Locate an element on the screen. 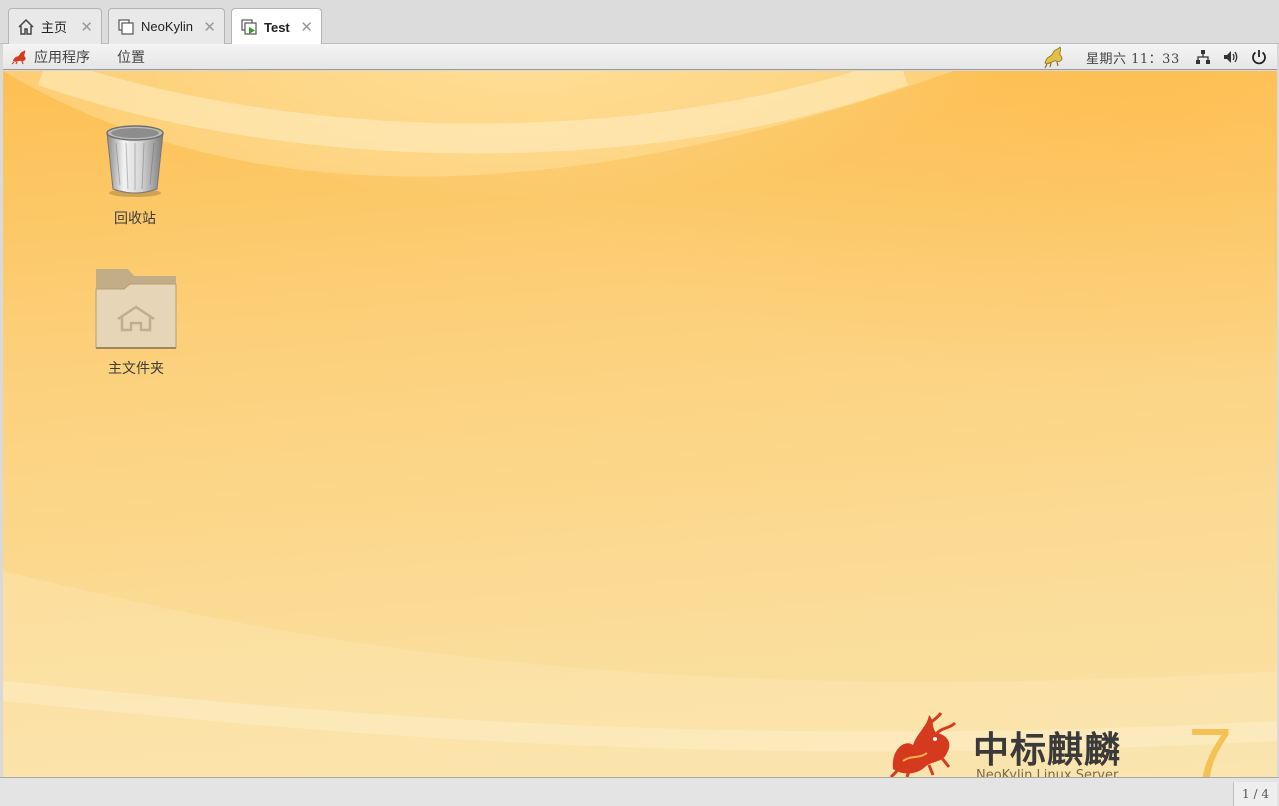 This screenshot has height=806, width=1279. applications-menu: 应用程序 is located at coordinates (62, 57).